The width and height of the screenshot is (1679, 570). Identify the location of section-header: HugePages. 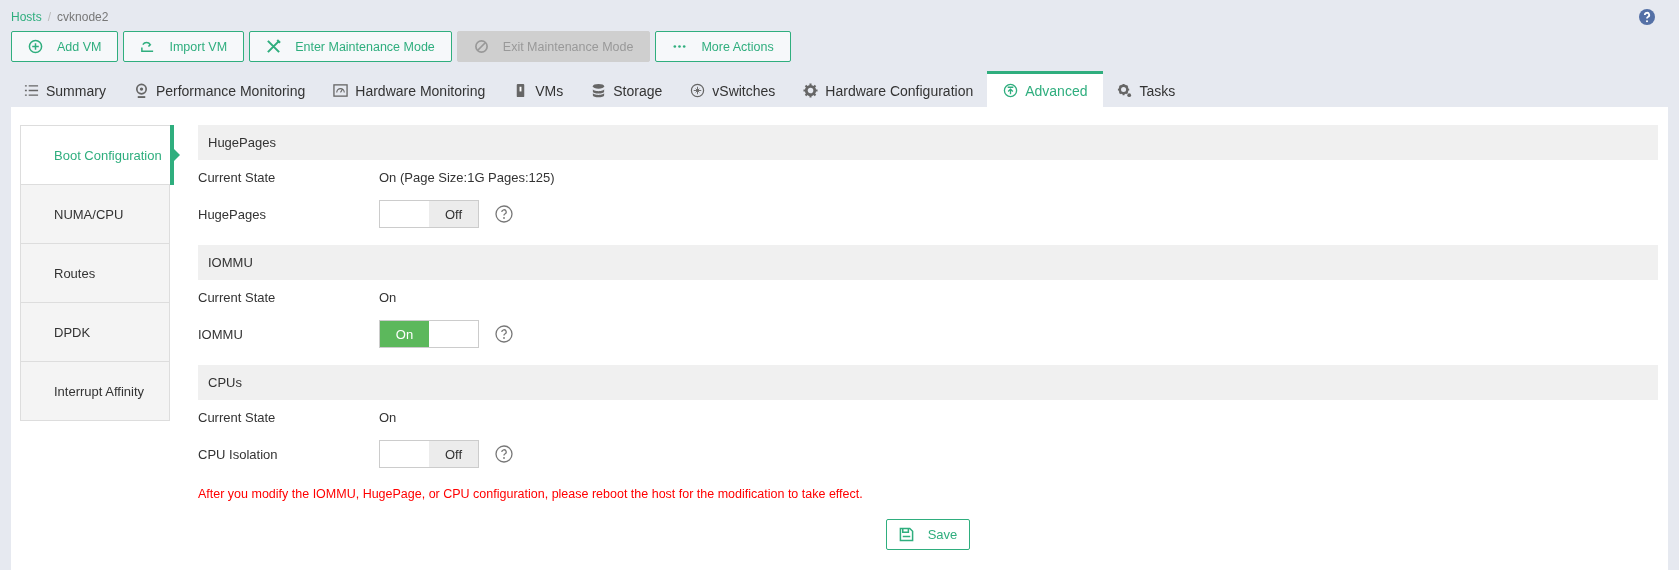
(928, 142).